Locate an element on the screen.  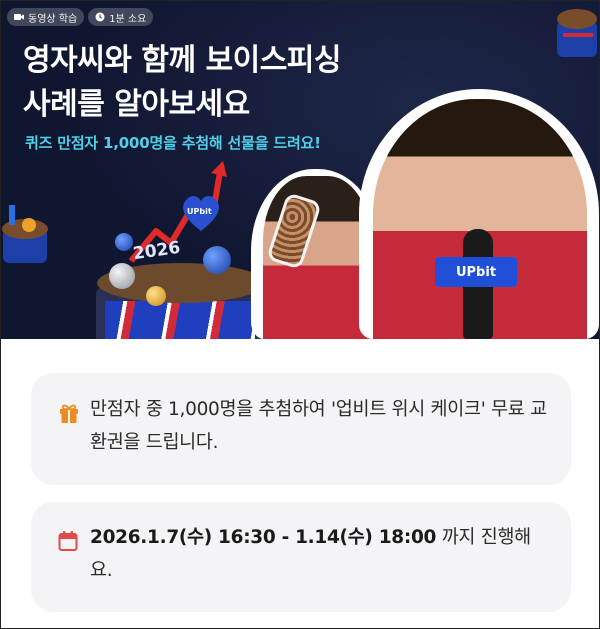
hero-subtitle: 퀴즈 만점자 1,000명을 추첨해 선물을 드려요! is located at coordinates (173, 143).